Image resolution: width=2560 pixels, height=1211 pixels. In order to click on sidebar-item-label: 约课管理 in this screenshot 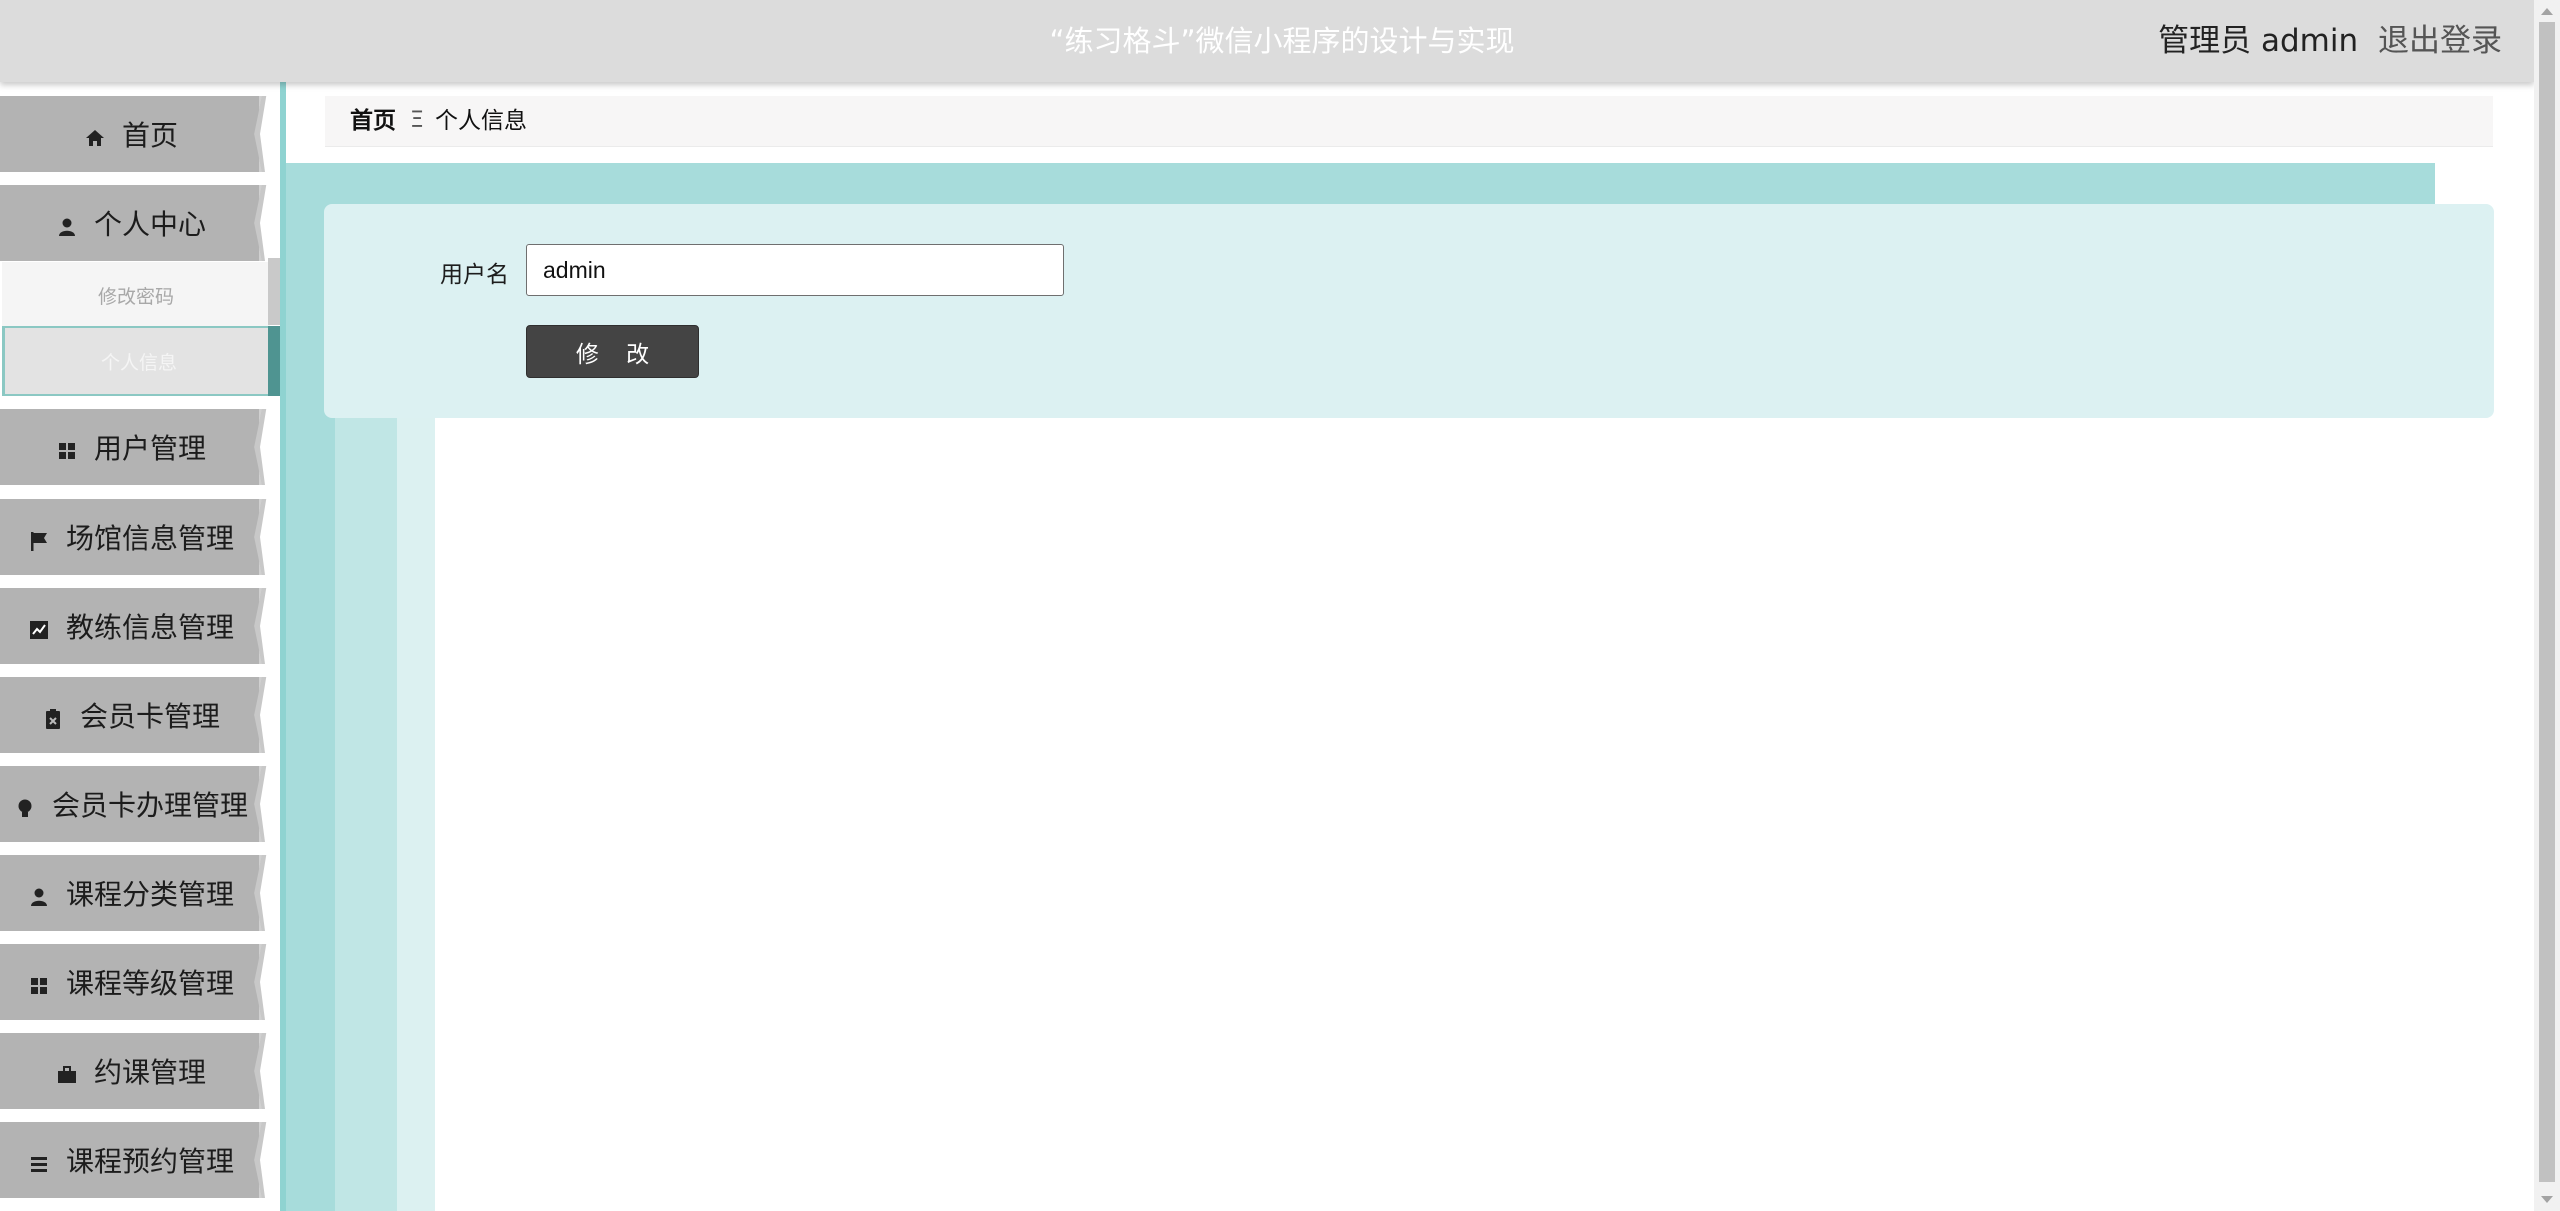, I will do `click(149, 1072)`.